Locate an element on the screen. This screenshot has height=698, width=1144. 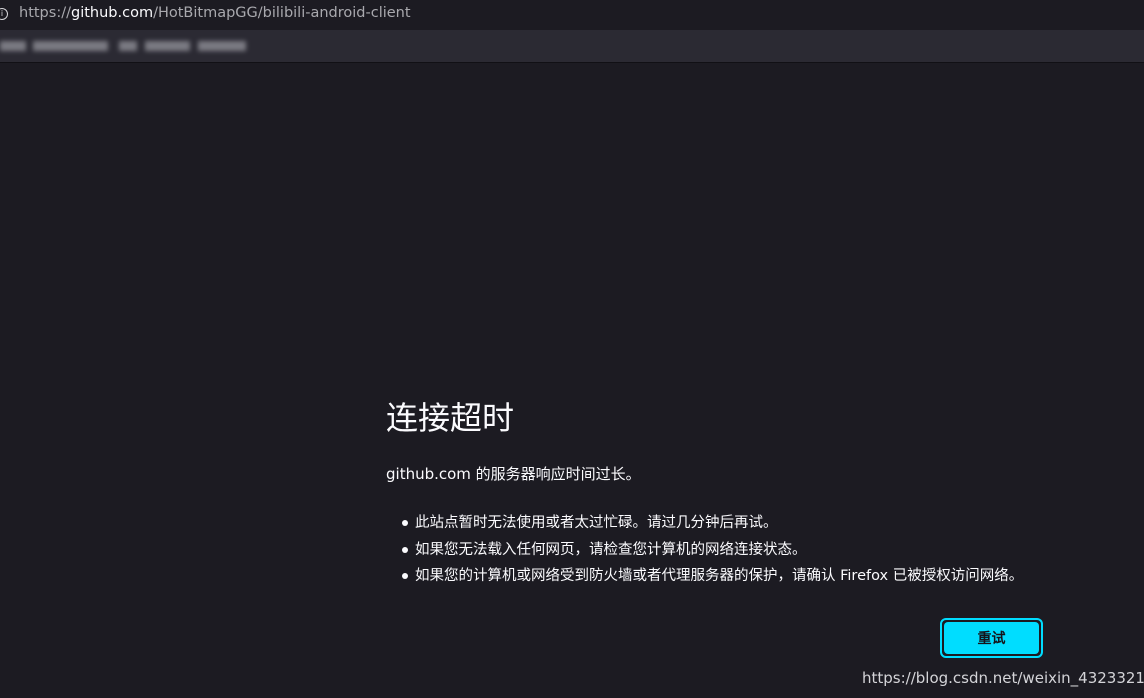
retry-focus-ring: 重试 is located at coordinates (991, 638).